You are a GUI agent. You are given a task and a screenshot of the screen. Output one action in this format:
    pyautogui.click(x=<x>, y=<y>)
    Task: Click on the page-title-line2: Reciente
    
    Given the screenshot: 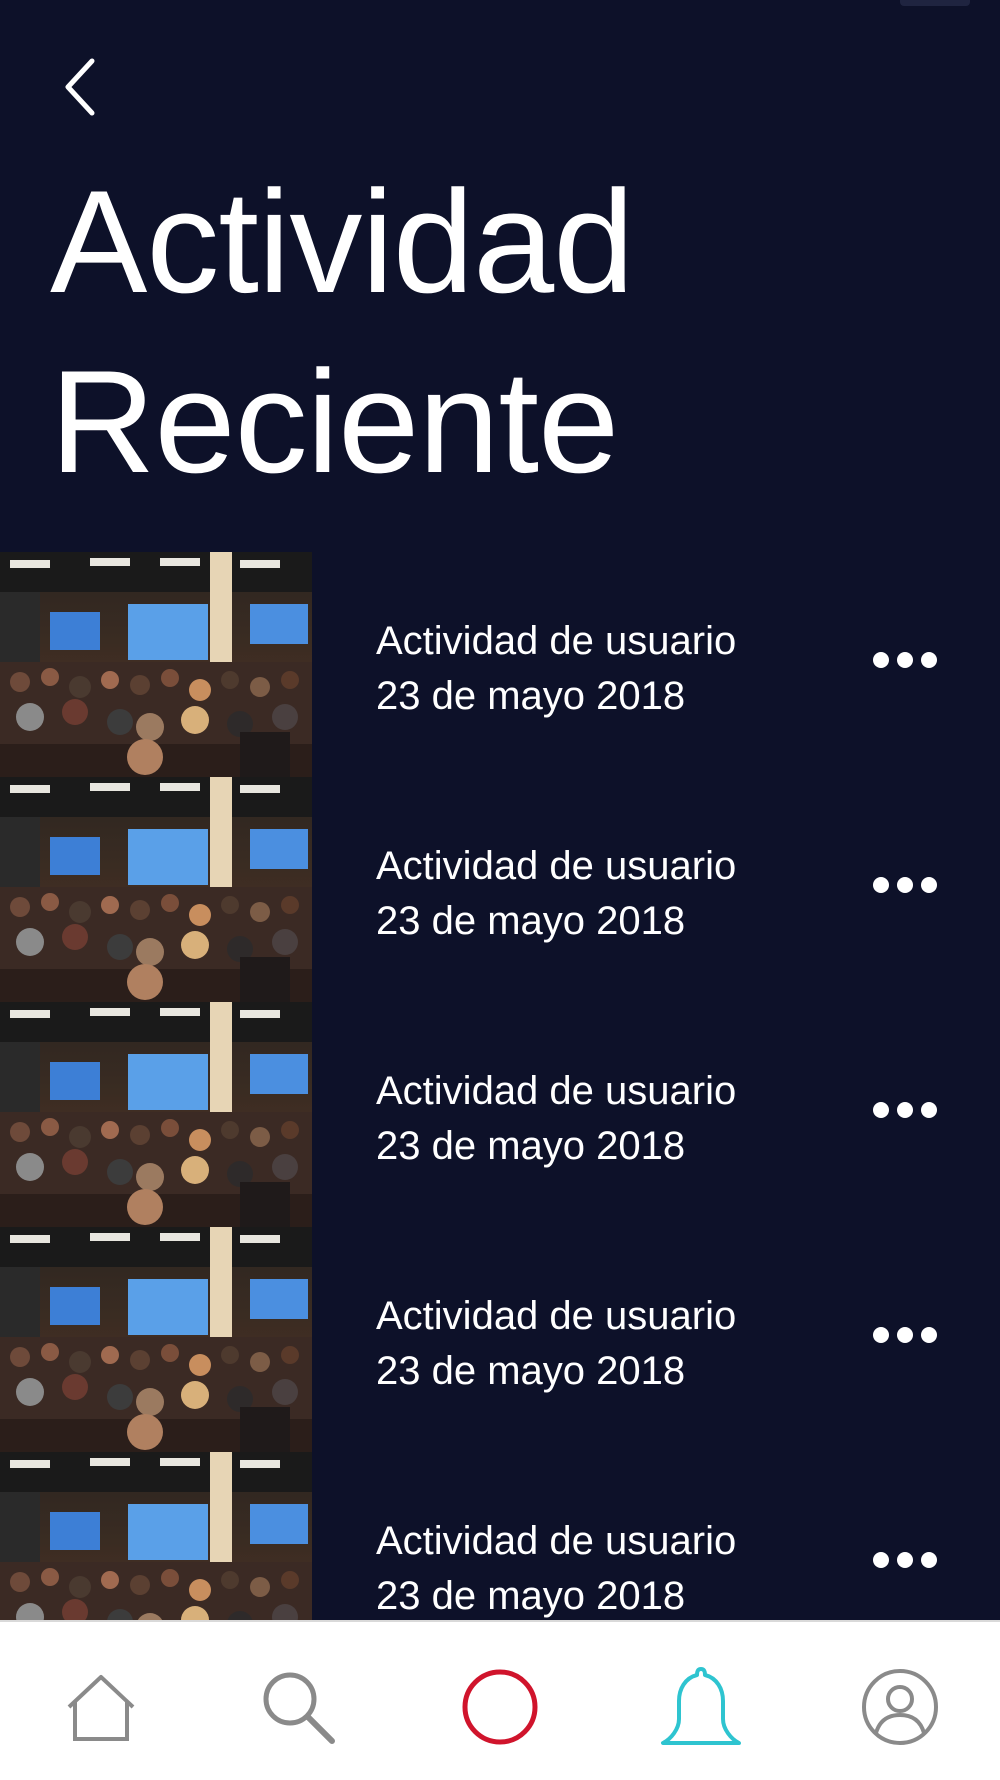 What is the action you would take?
    pyautogui.click(x=334, y=421)
    